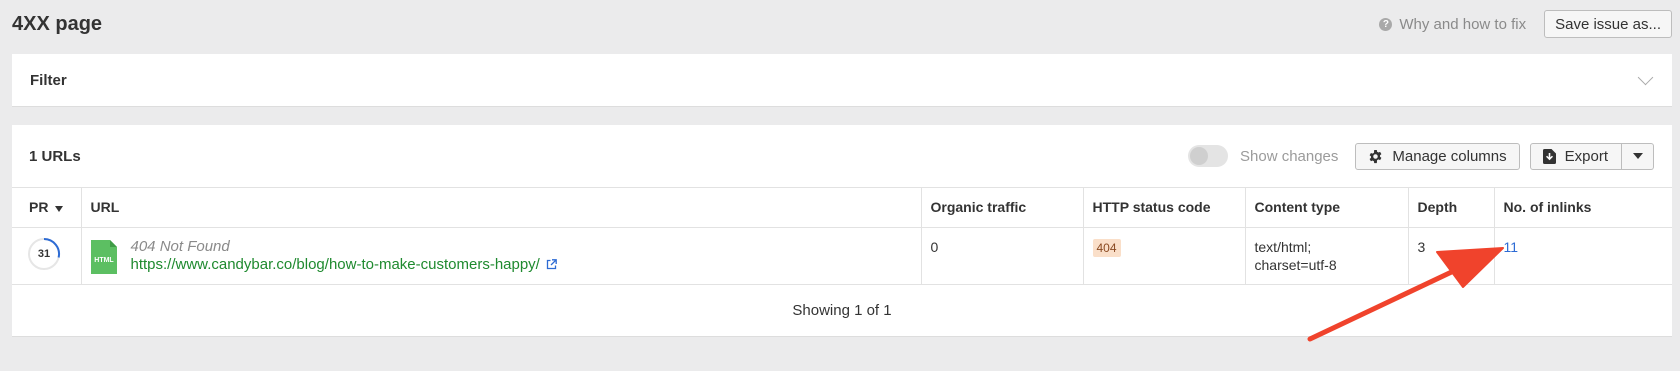 This screenshot has height=371, width=1680. What do you see at coordinates (1106, 247) in the screenshot?
I see `status-badge: 404` at bounding box center [1106, 247].